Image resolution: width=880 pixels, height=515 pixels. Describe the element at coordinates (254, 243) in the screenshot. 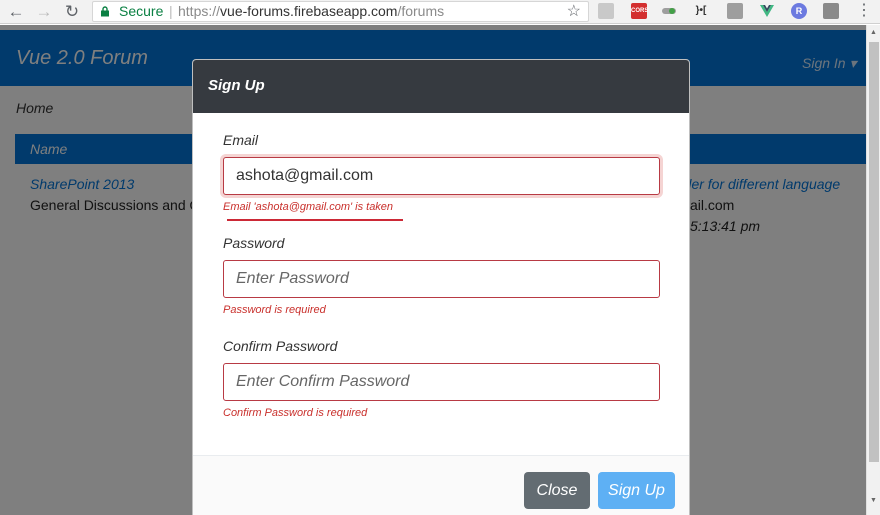

I see `password-label: Password` at that location.